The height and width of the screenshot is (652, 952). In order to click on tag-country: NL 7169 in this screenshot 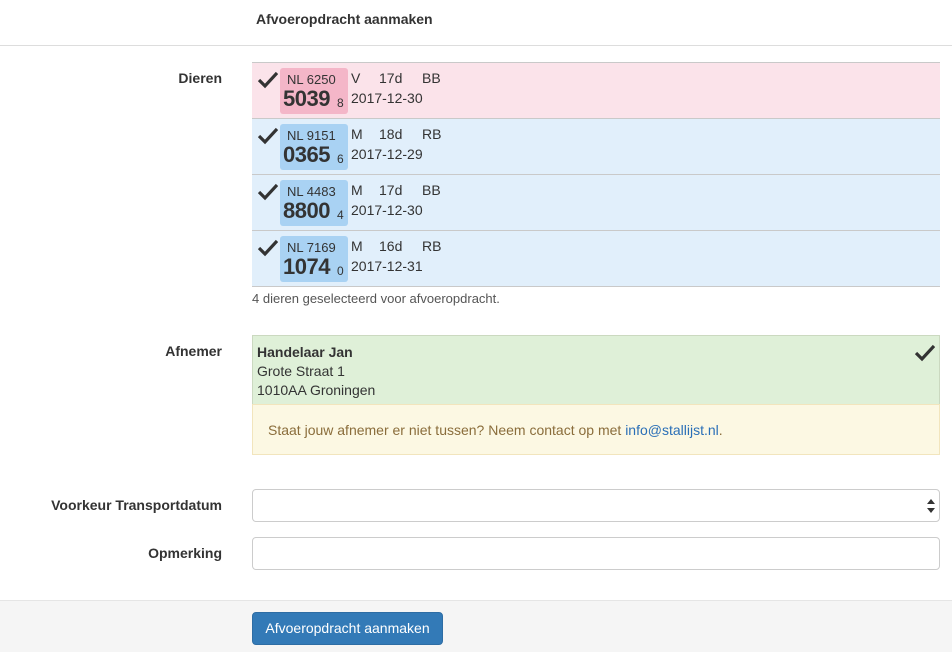, I will do `click(311, 247)`.